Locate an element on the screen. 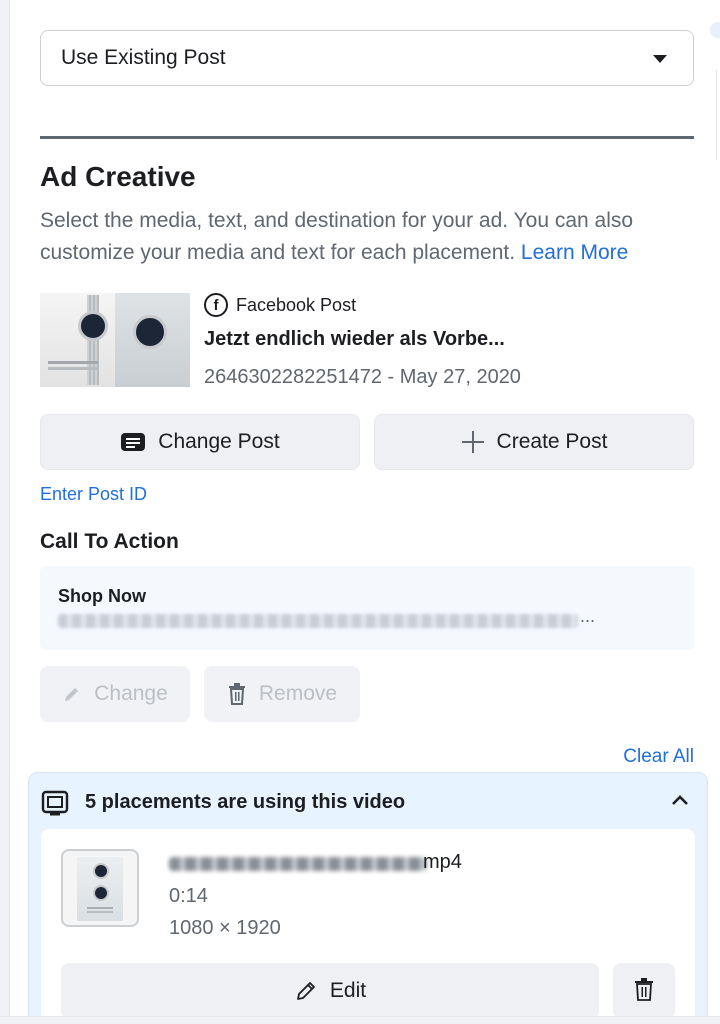 This screenshot has width=720, height=1024. cta-label: Shop Now is located at coordinates (102, 596).